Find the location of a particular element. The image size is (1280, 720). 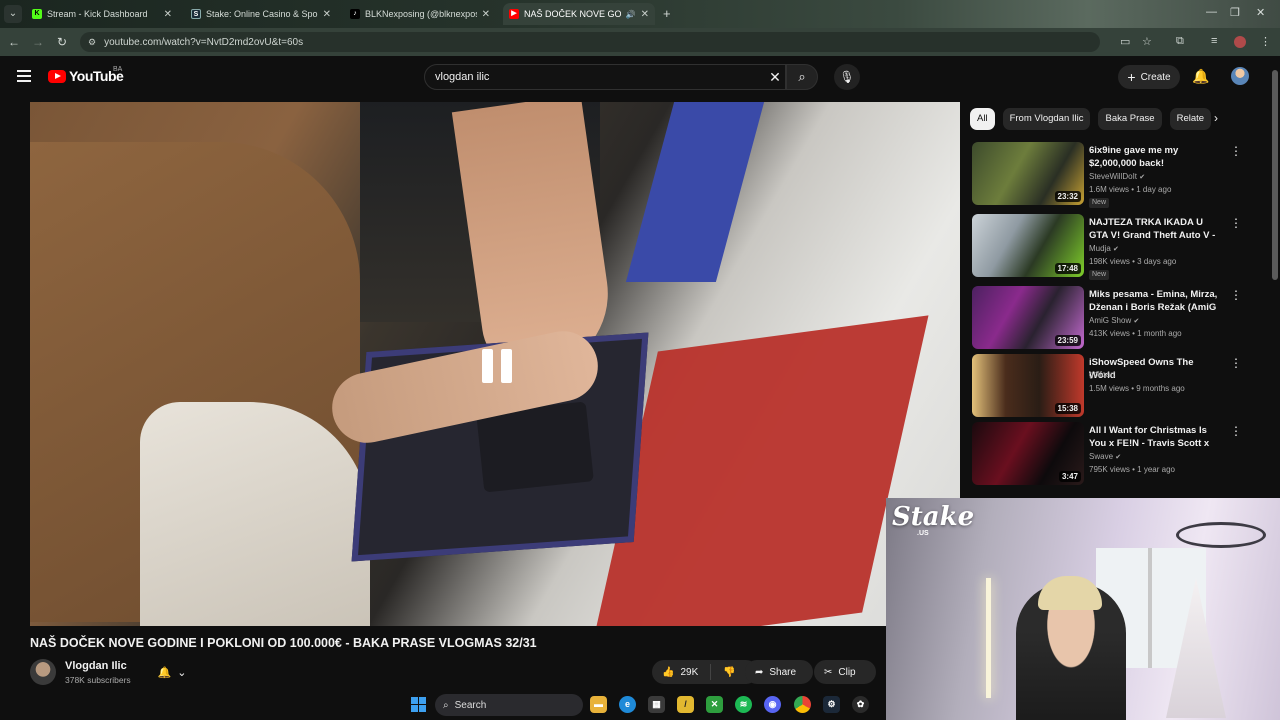

account-avatar is located at coordinates (1240, 76).